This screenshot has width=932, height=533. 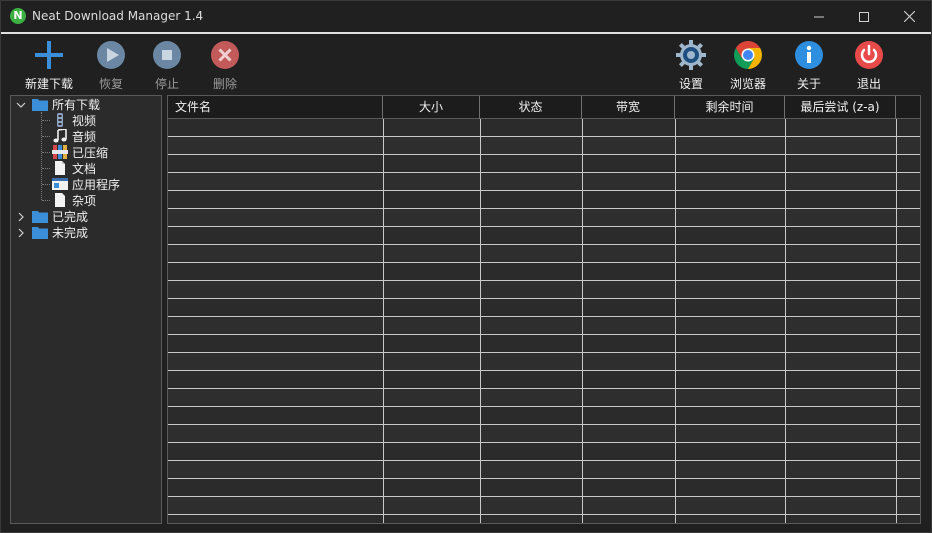 What do you see at coordinates (809, 55) in the screenshot?
I see `info-icon` at bounding box center [809, 55].